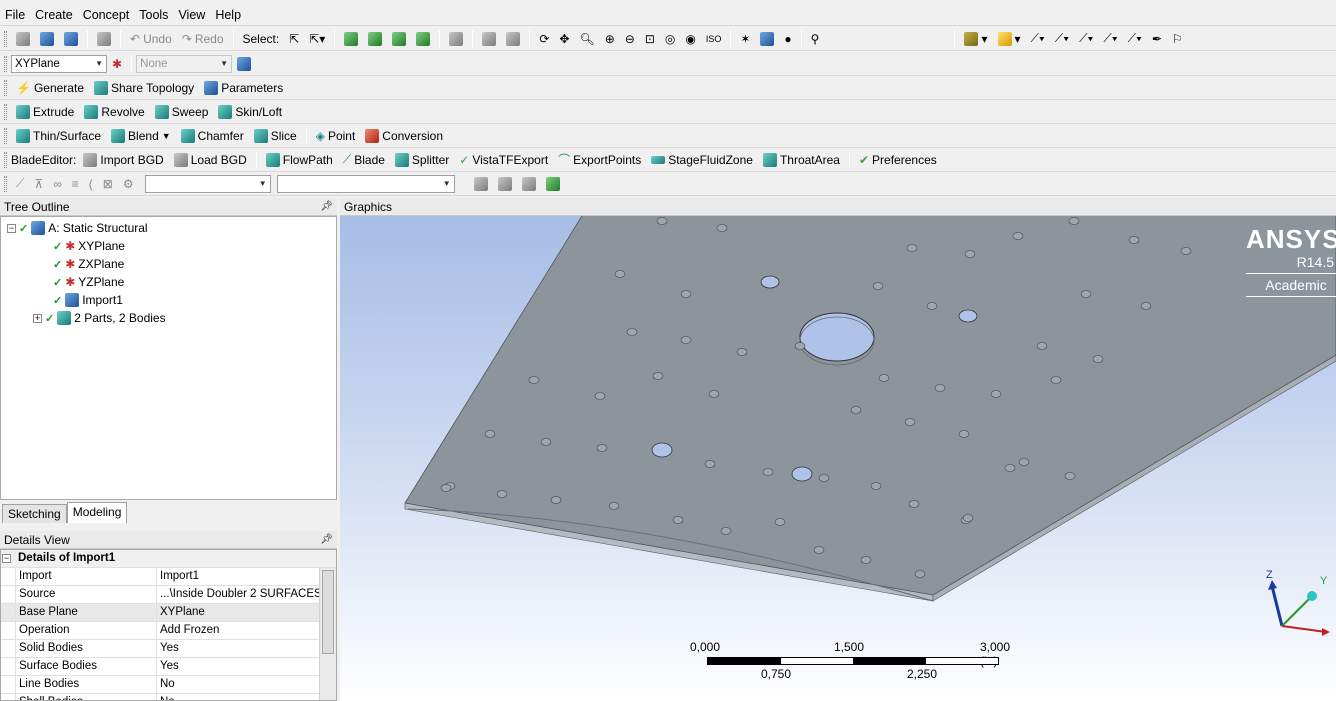 The height and width of the screenshot is (701, 1336). I want to click on sketch-tool-1: ⟋, so click(20, 184).